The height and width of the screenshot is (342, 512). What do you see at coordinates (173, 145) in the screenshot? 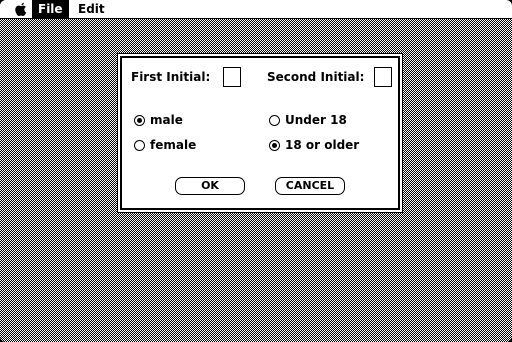
I see `radio-female-label: female` at bounding box center [173, 145].